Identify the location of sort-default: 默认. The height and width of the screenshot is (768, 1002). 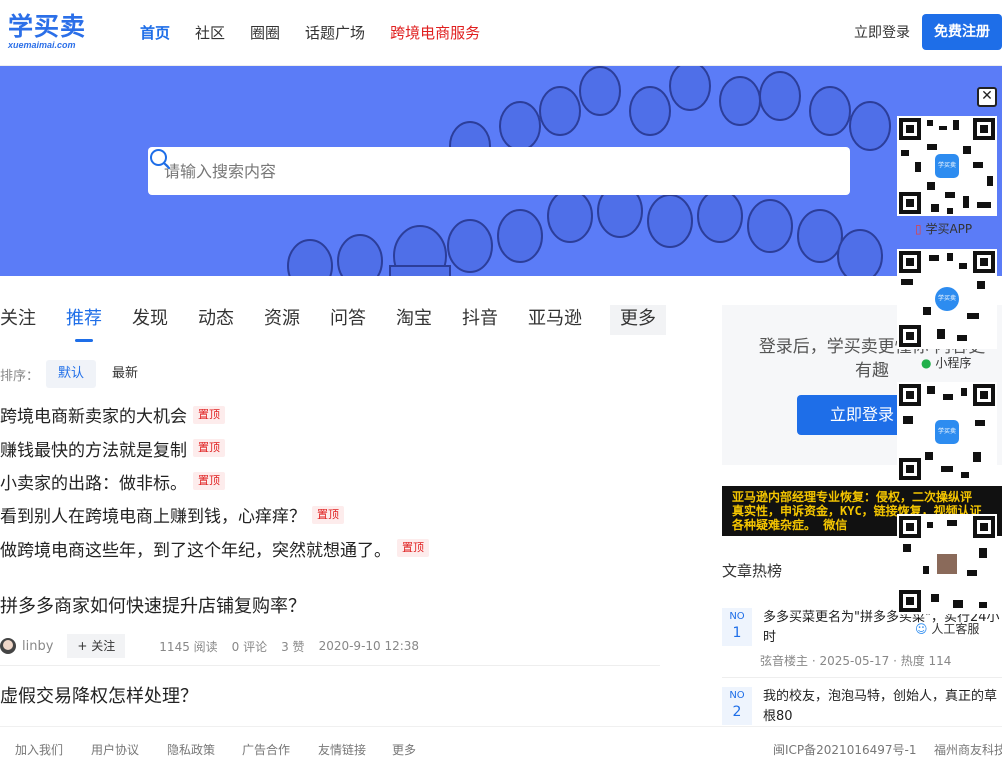
(71, 374).